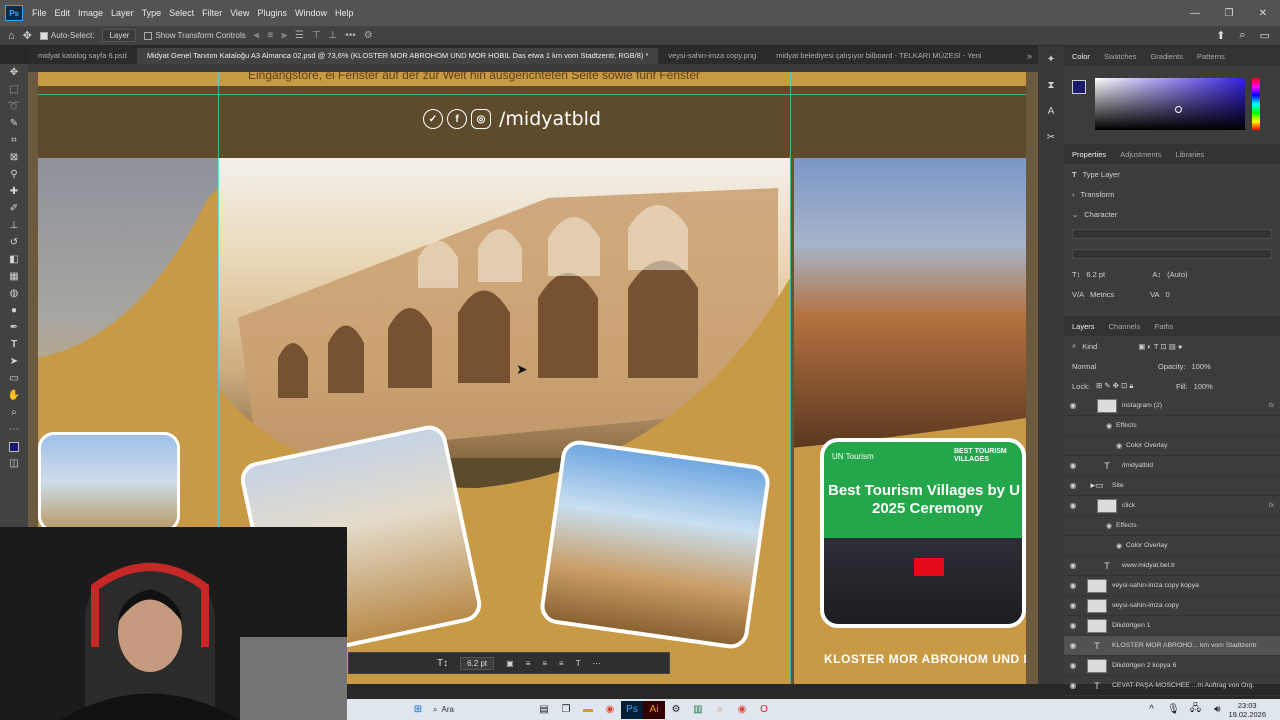 The width and height of the screenshot is (1280, 720). I want to click on align-center-icon: ≡, so click(270, 35).